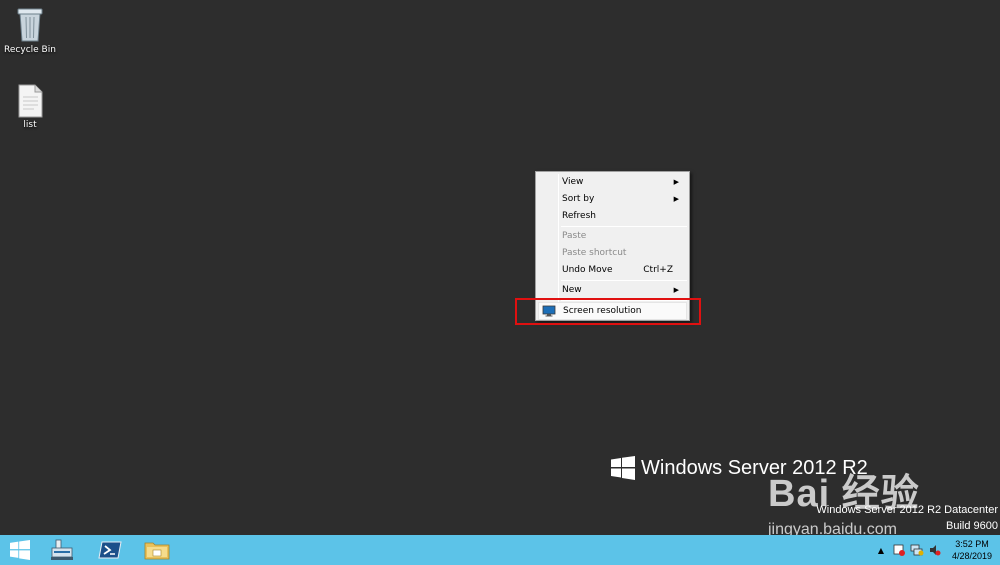 The width and height of the screenshot is (1000, 565). I want to click on server-manager-icon, so click(62, 549).